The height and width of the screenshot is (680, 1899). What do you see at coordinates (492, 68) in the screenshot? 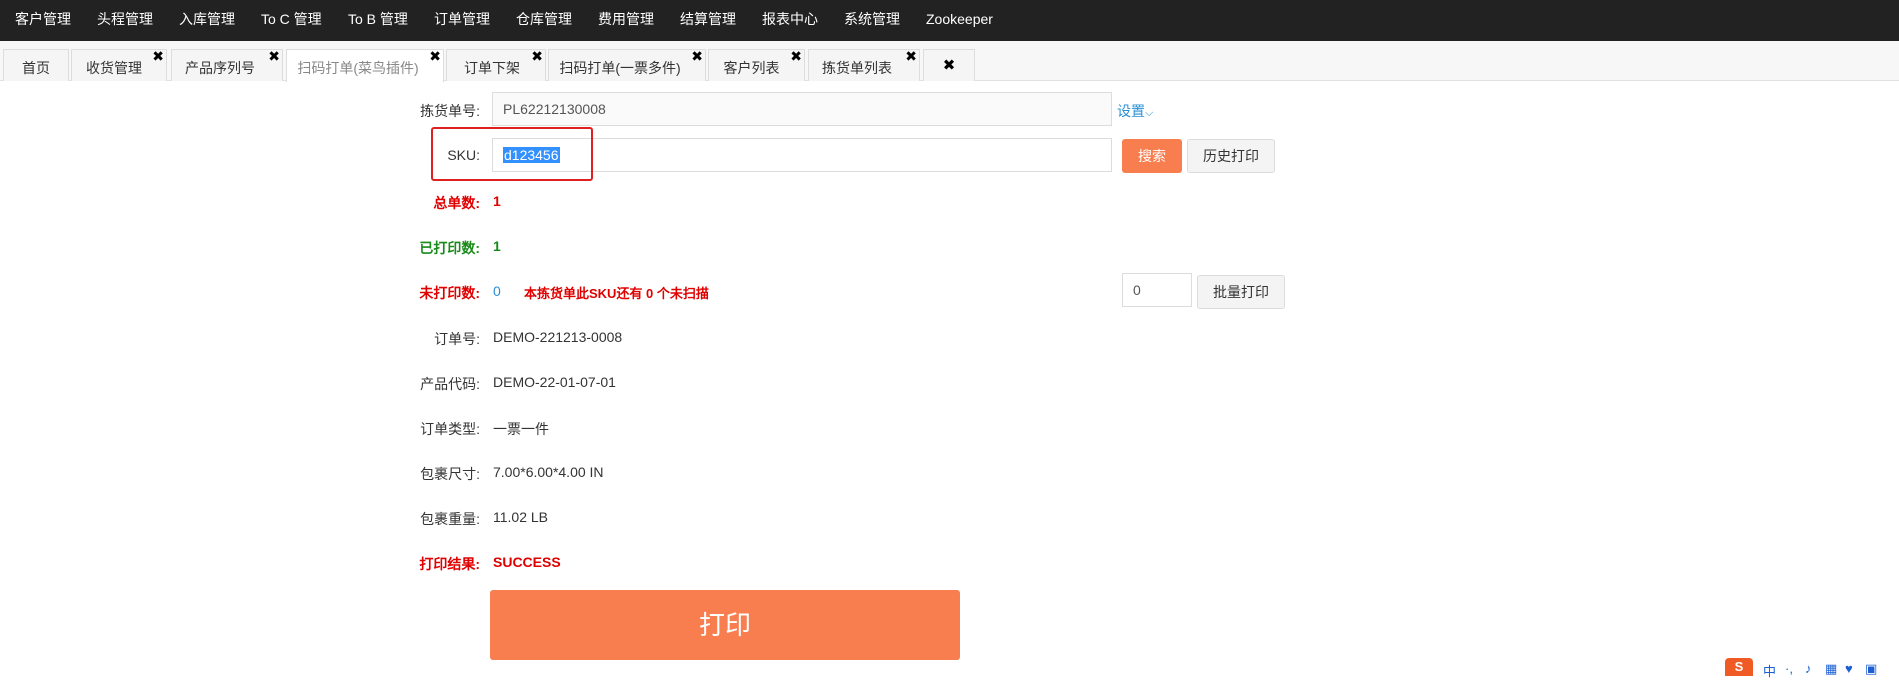
I see `tab-label: 订单下架` at bounding box center [492, 68].